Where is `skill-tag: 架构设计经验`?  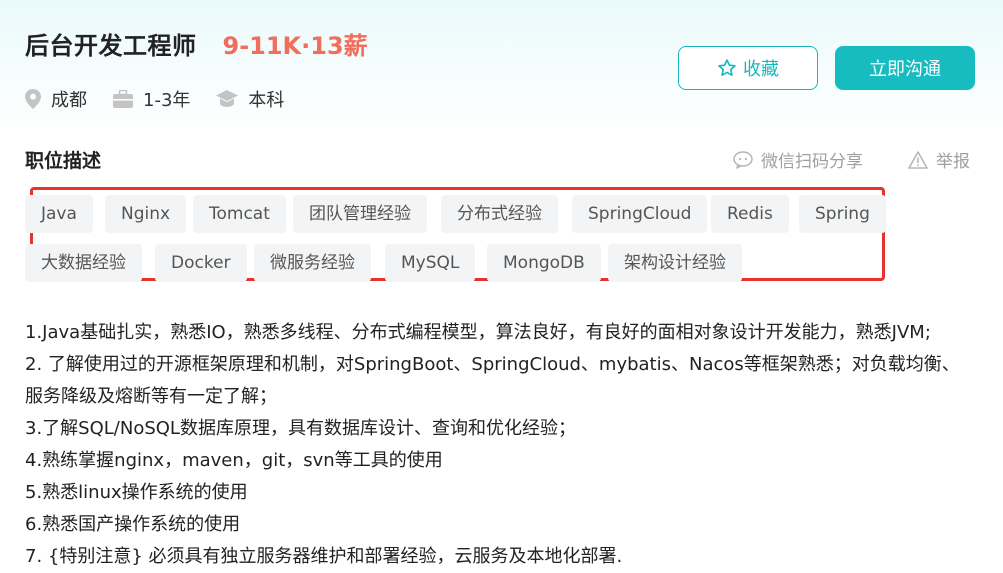 skill-tag: 架构设计经验 is located at coordinates (675, 263).